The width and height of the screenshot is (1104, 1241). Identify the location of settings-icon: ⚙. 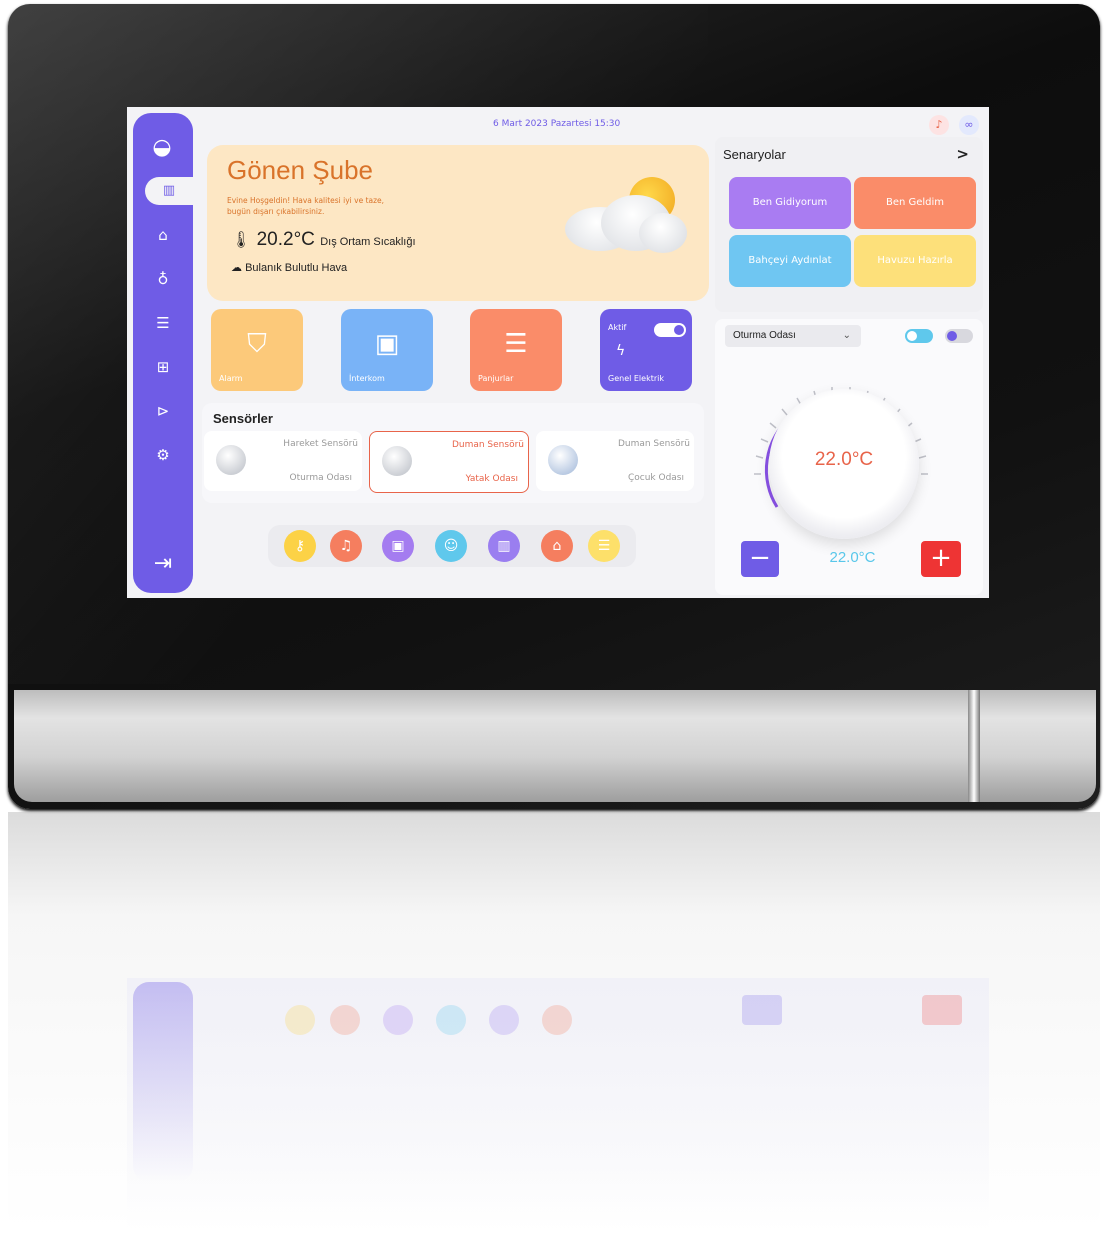
(163, 455).